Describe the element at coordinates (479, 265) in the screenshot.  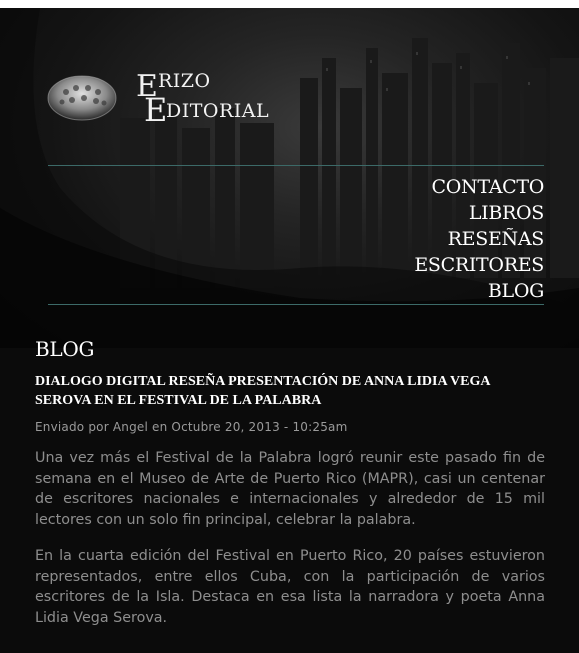
I see `nav-item-escritores: ESCRITORES` at that location.